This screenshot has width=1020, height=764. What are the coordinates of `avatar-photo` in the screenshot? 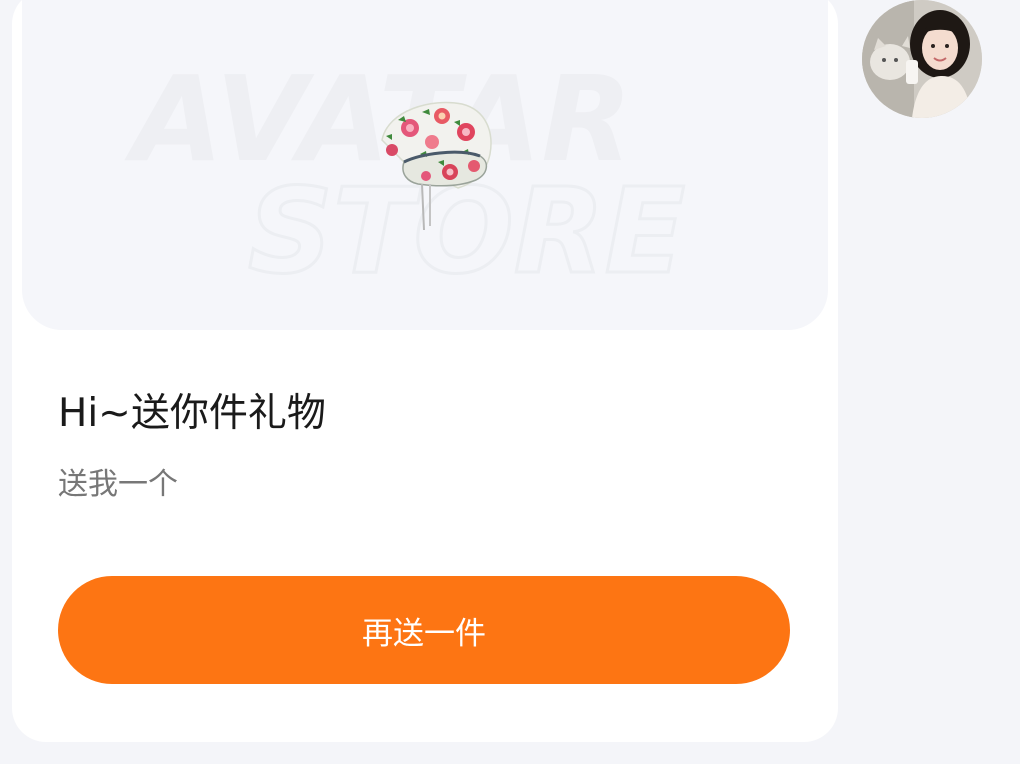 It's located at (922, 59).